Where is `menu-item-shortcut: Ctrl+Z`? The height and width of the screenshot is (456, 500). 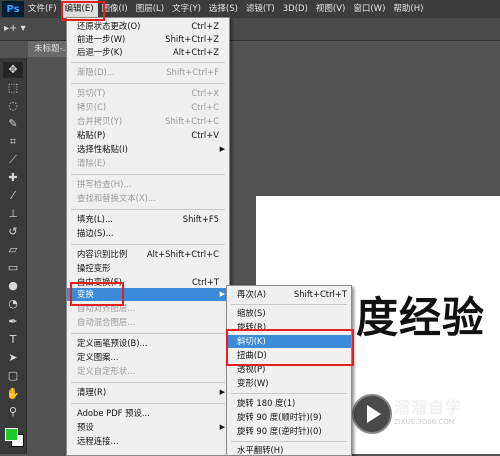 menu-item-shortcut: Ctrl+Z is located at coordinates (205, 26).